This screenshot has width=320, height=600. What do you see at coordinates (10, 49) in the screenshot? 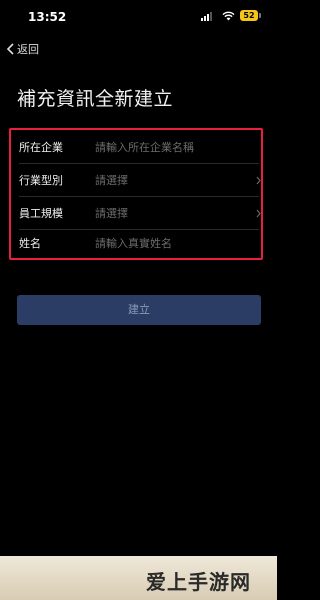
I see `chevron-left-icon` at bounding box center [10, 49].